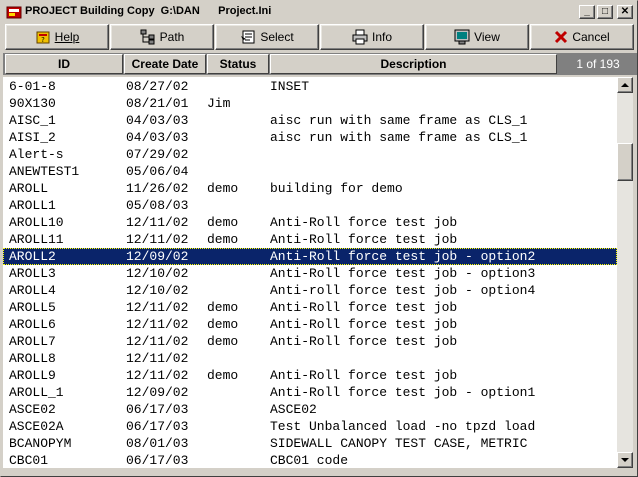  I want to click on help-button: ? Help, so click(57, 37).